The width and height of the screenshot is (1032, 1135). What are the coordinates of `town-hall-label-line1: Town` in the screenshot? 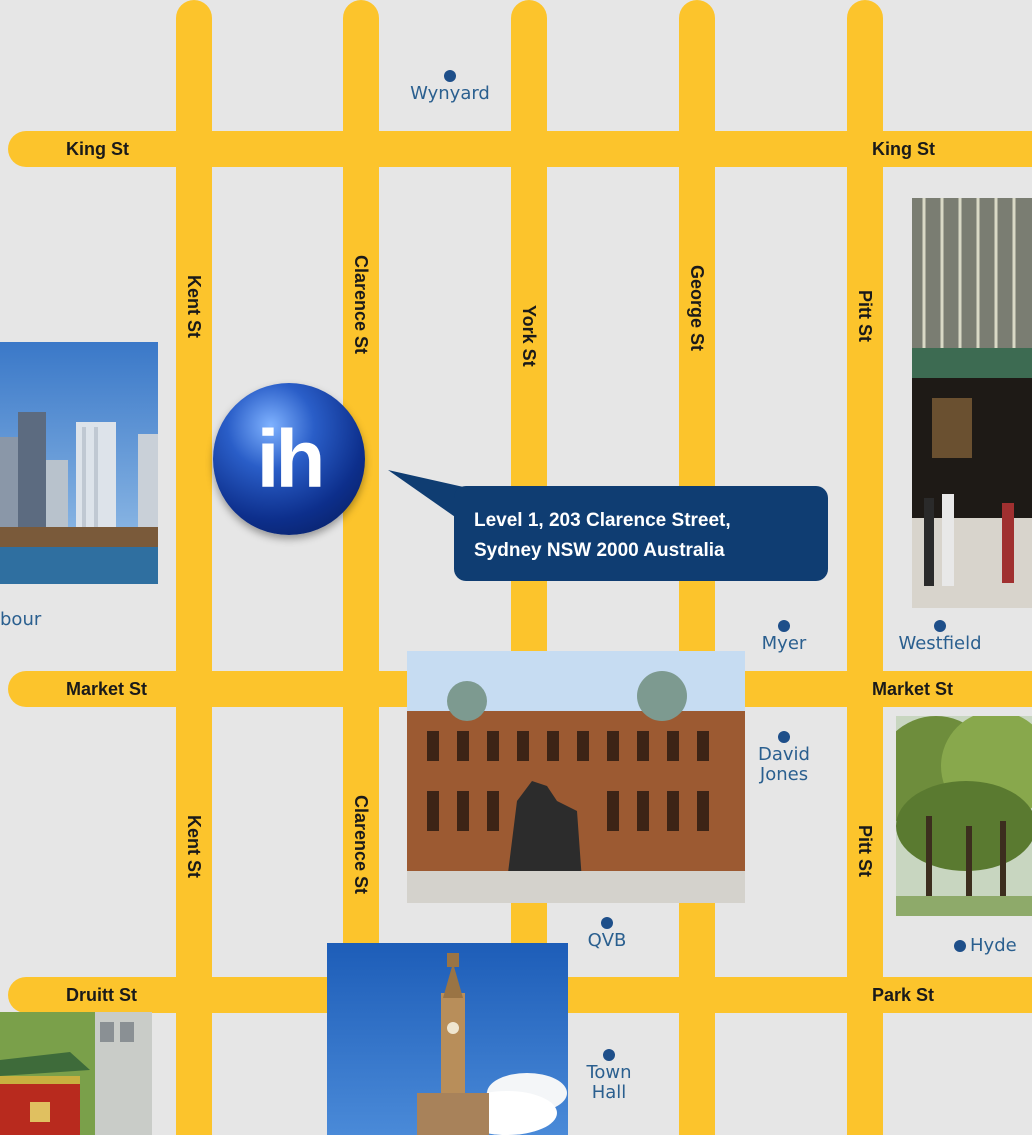 It's located at (609, 1072).